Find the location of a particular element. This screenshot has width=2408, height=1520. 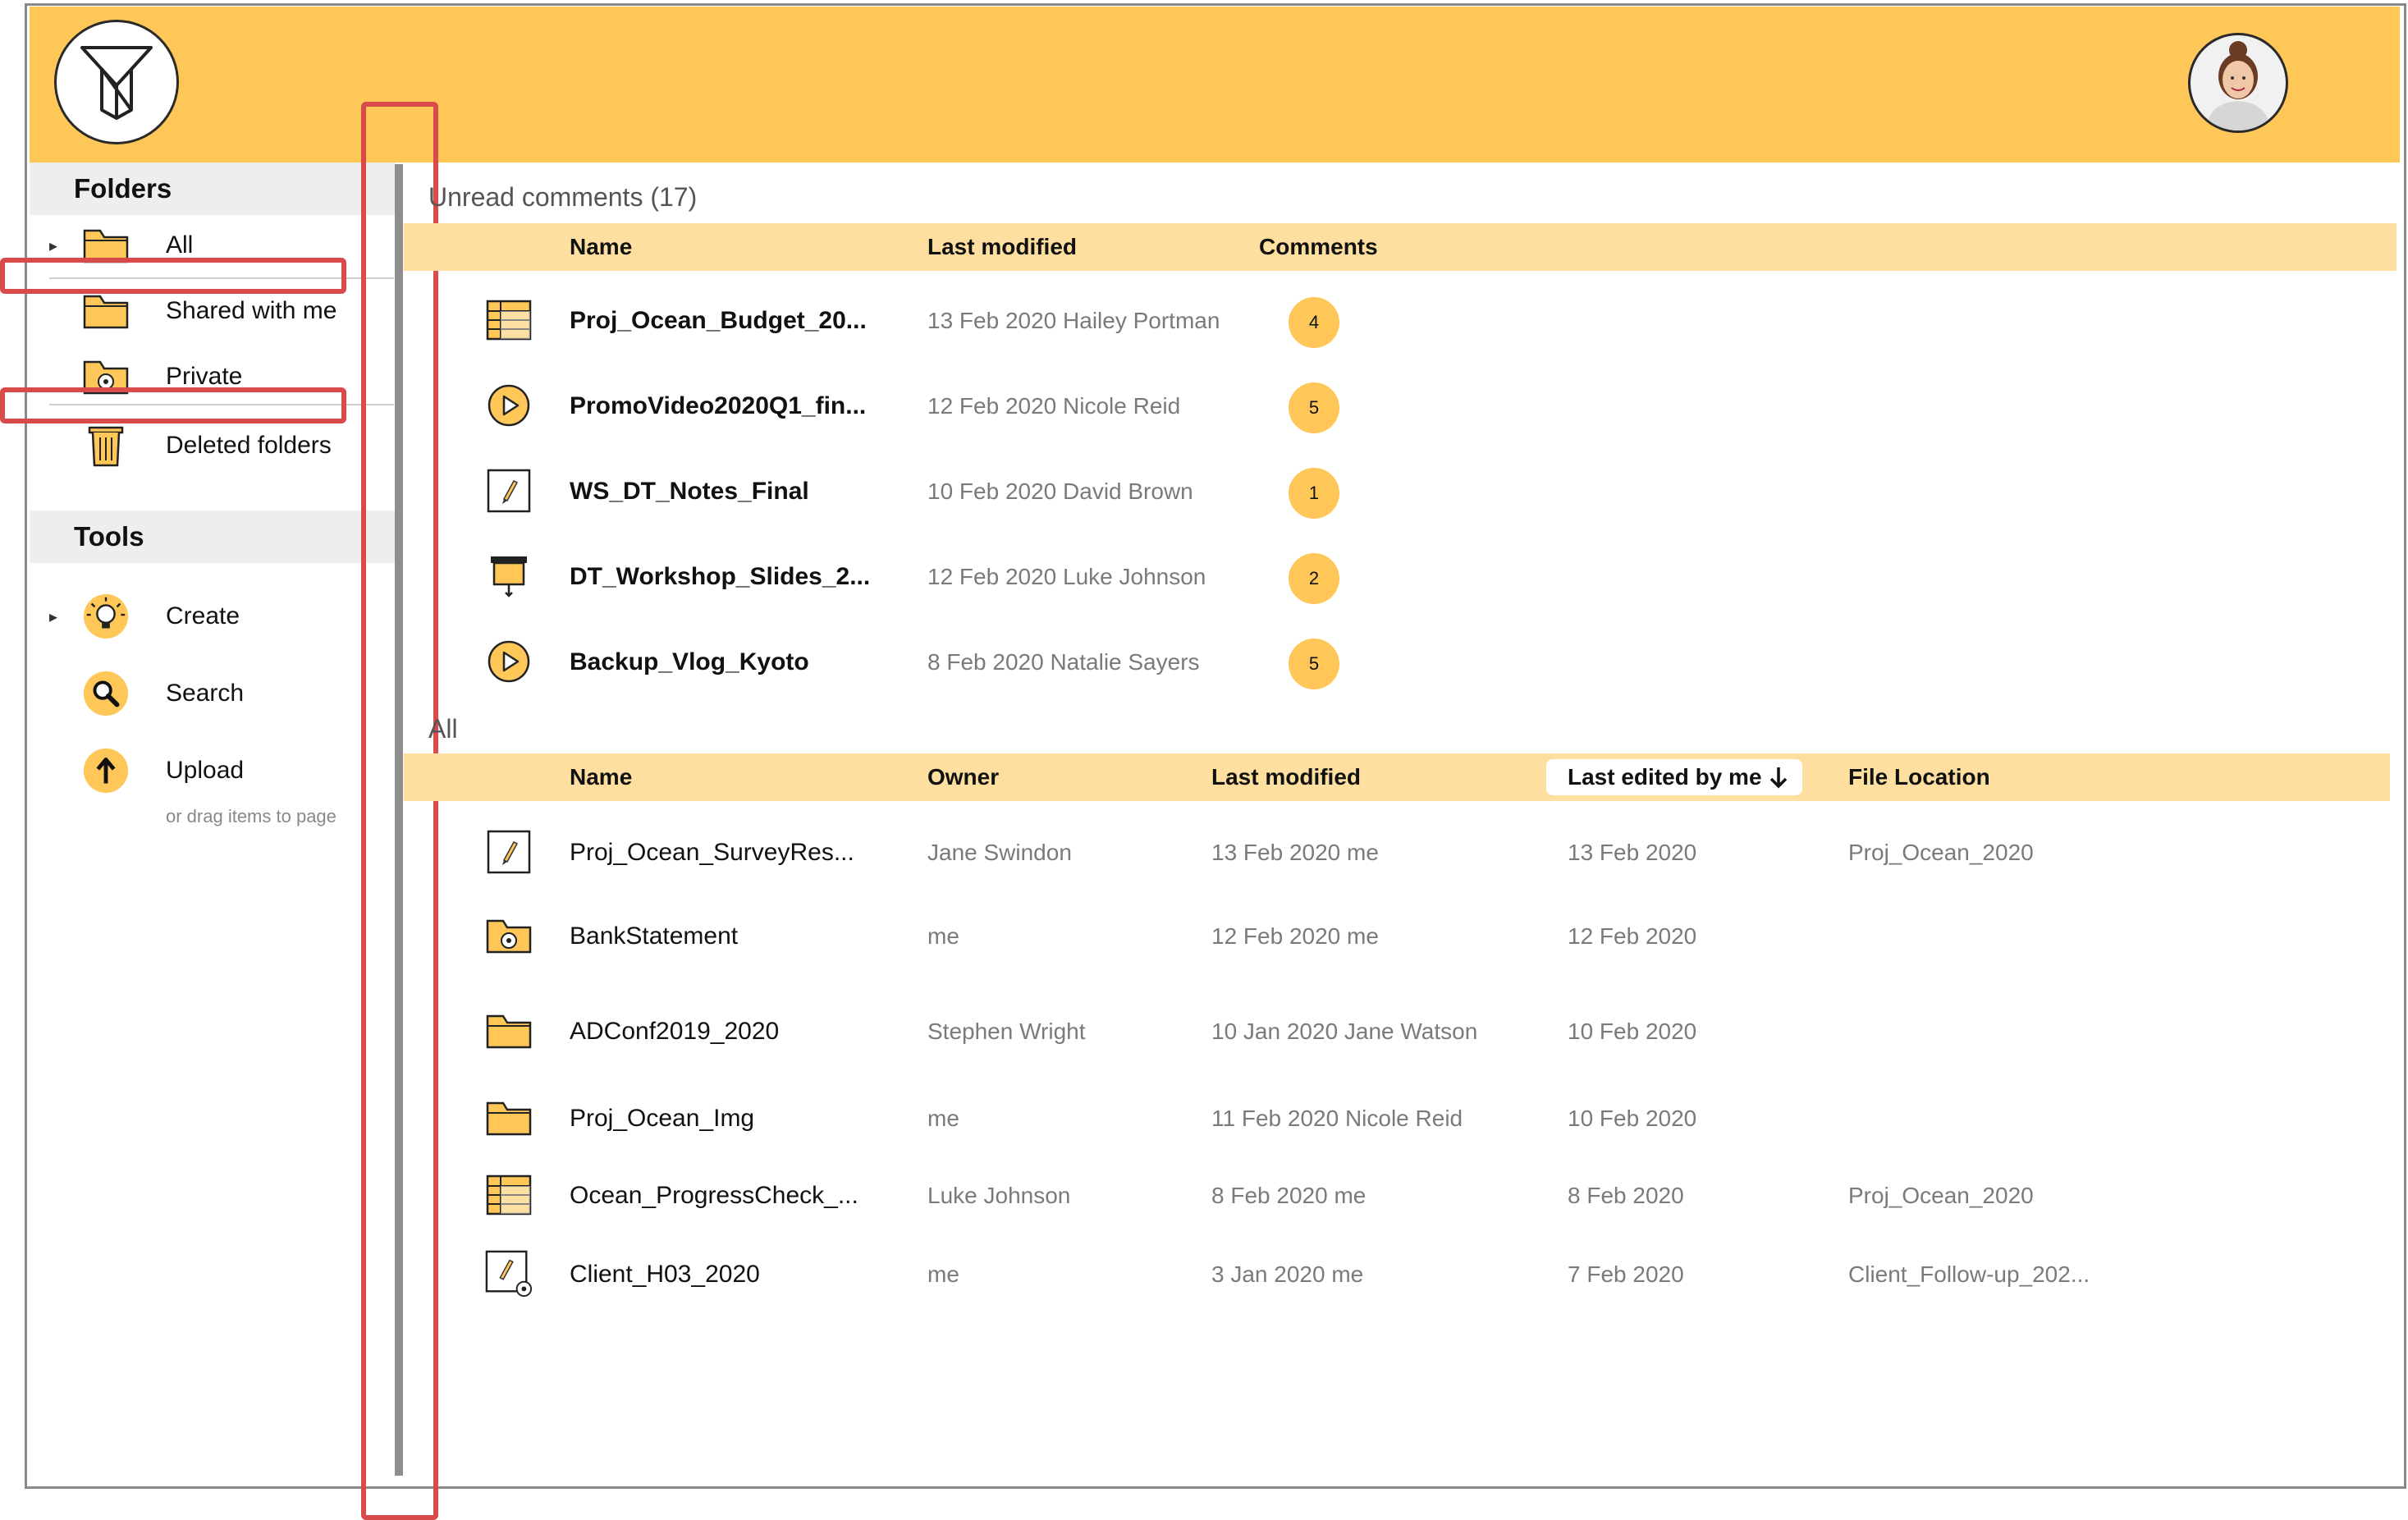

search-icon is located at coordinates (106, 693).